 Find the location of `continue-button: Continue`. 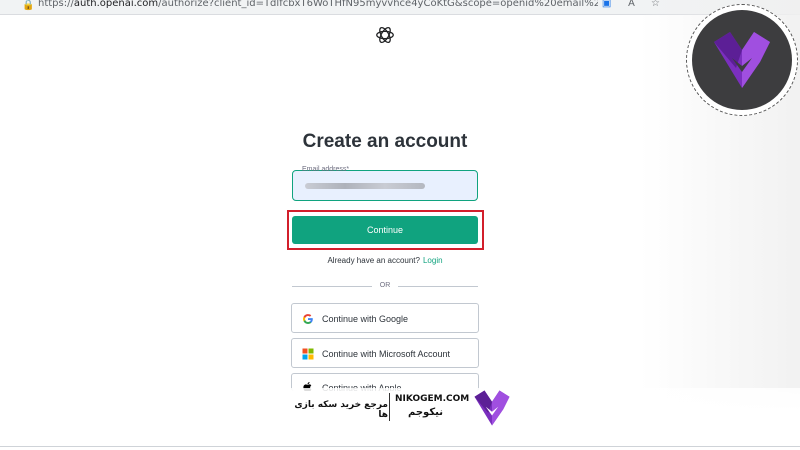

continue-button: Continue is located at coordinates (385, 230).